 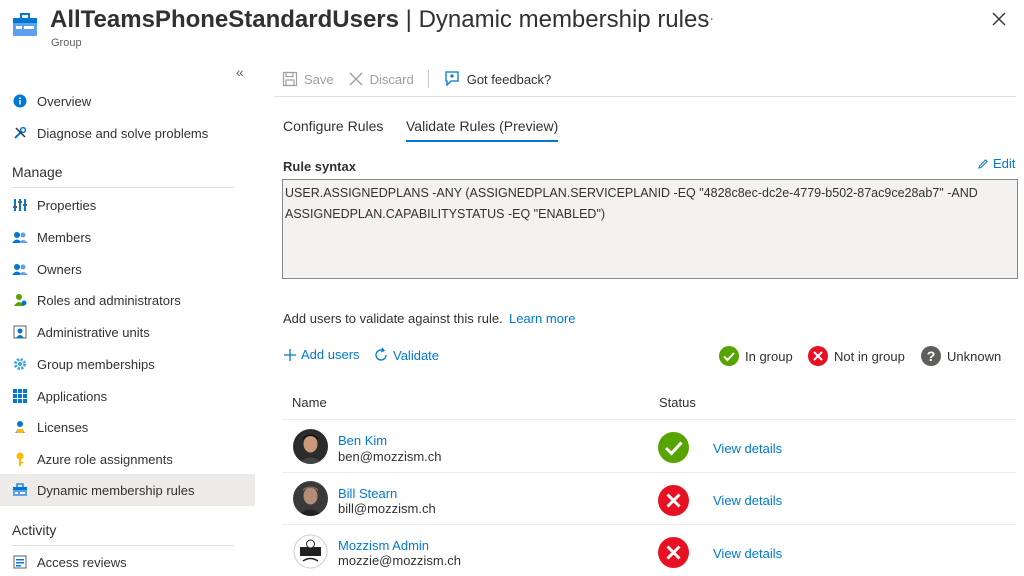 What do you see at coordinates (59, 269) in the screenshot?
I see `sidebar-item-label: Owners` at bounding box center [59, 269].